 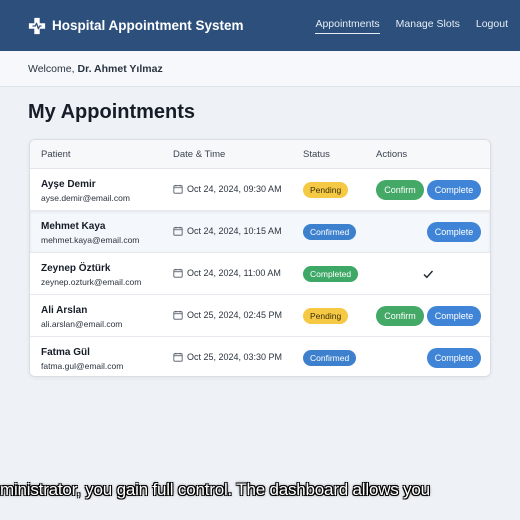 I want to click on patient-name: Ayşe Demir, so click(x=68, y=184).